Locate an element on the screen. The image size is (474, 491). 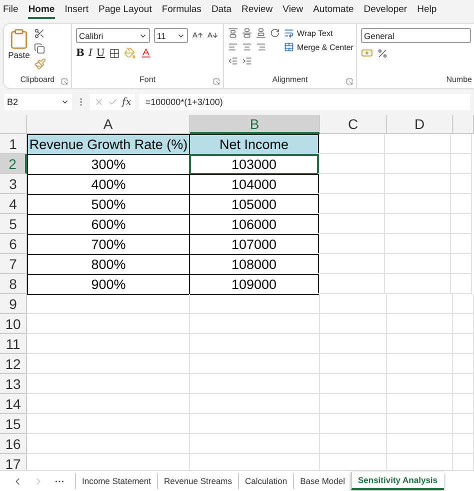
underline-button: U is located at coordinates (100, 53).